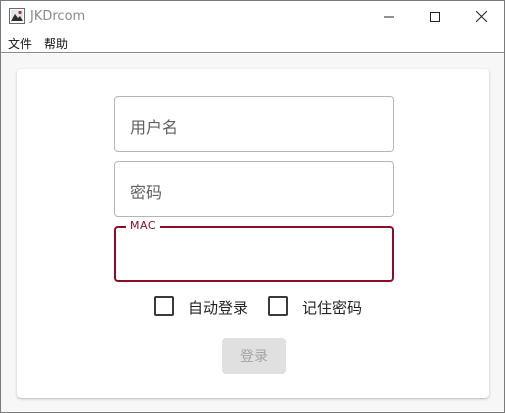 The image size is (505, 413). I want to click on app-logo-icon, so click(17, 16).